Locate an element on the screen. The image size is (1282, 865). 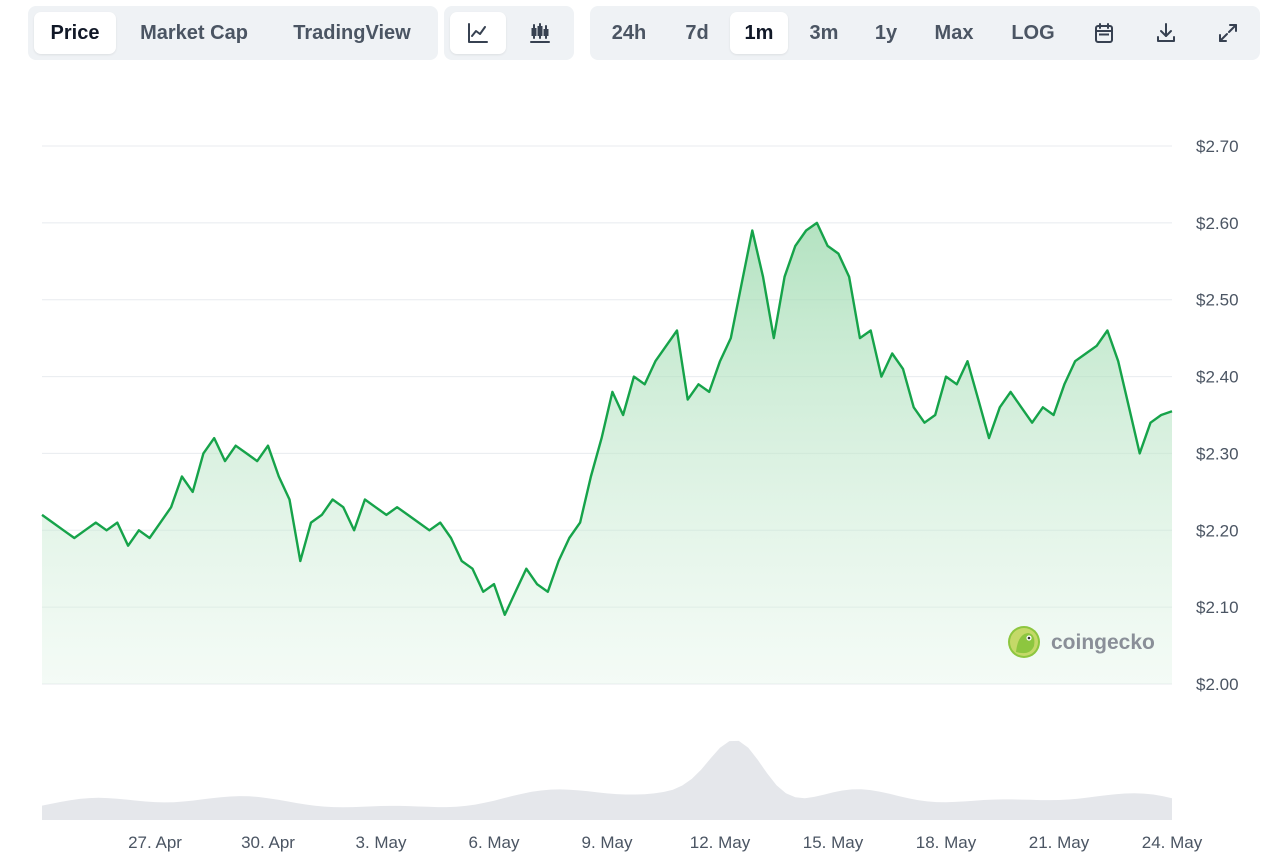
y-tick-label: $2.40 is located at coordinates (1217, 377).